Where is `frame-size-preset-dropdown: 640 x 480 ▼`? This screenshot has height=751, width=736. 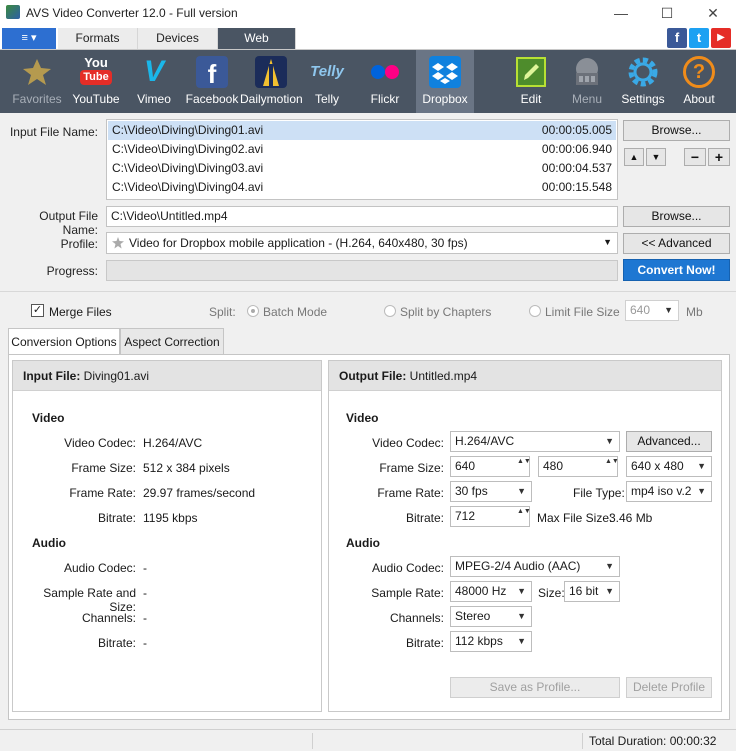
frame-size-preset-dropdown: 640 x 480 ▼ is located at coordinates (669, 466).